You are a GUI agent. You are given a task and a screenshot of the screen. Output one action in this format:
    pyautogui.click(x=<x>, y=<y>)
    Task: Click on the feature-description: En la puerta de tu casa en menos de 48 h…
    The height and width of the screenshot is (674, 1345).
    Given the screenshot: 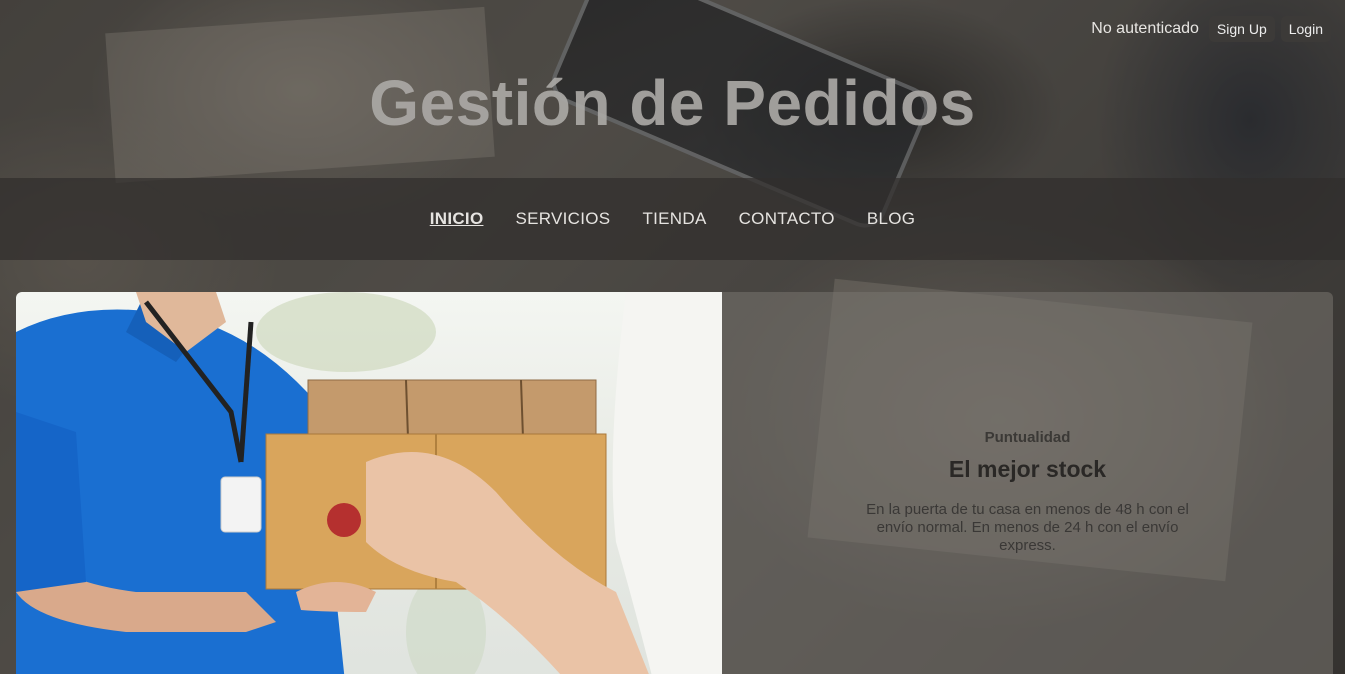 What is the action you would take?
    pyautogui.click(x=1027, y=527)
    